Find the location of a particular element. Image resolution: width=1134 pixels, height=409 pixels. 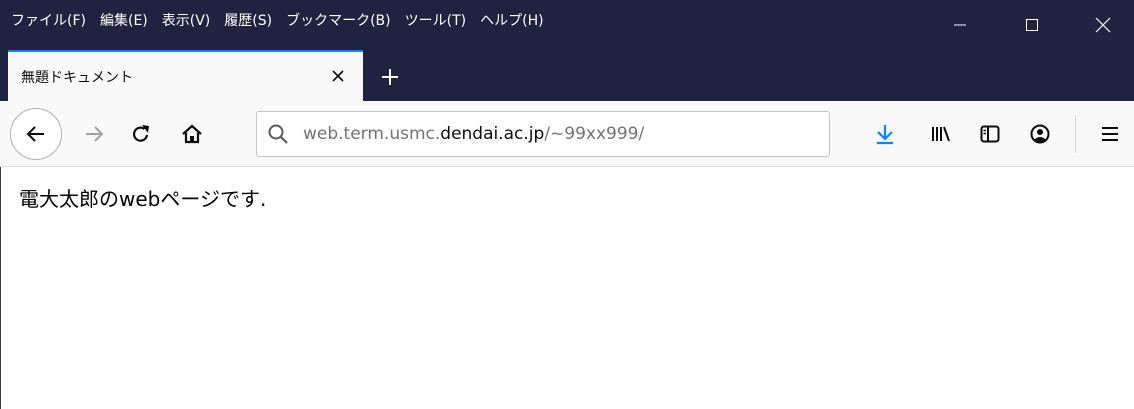

close-tab-icon is located at coordinates (338, 76).